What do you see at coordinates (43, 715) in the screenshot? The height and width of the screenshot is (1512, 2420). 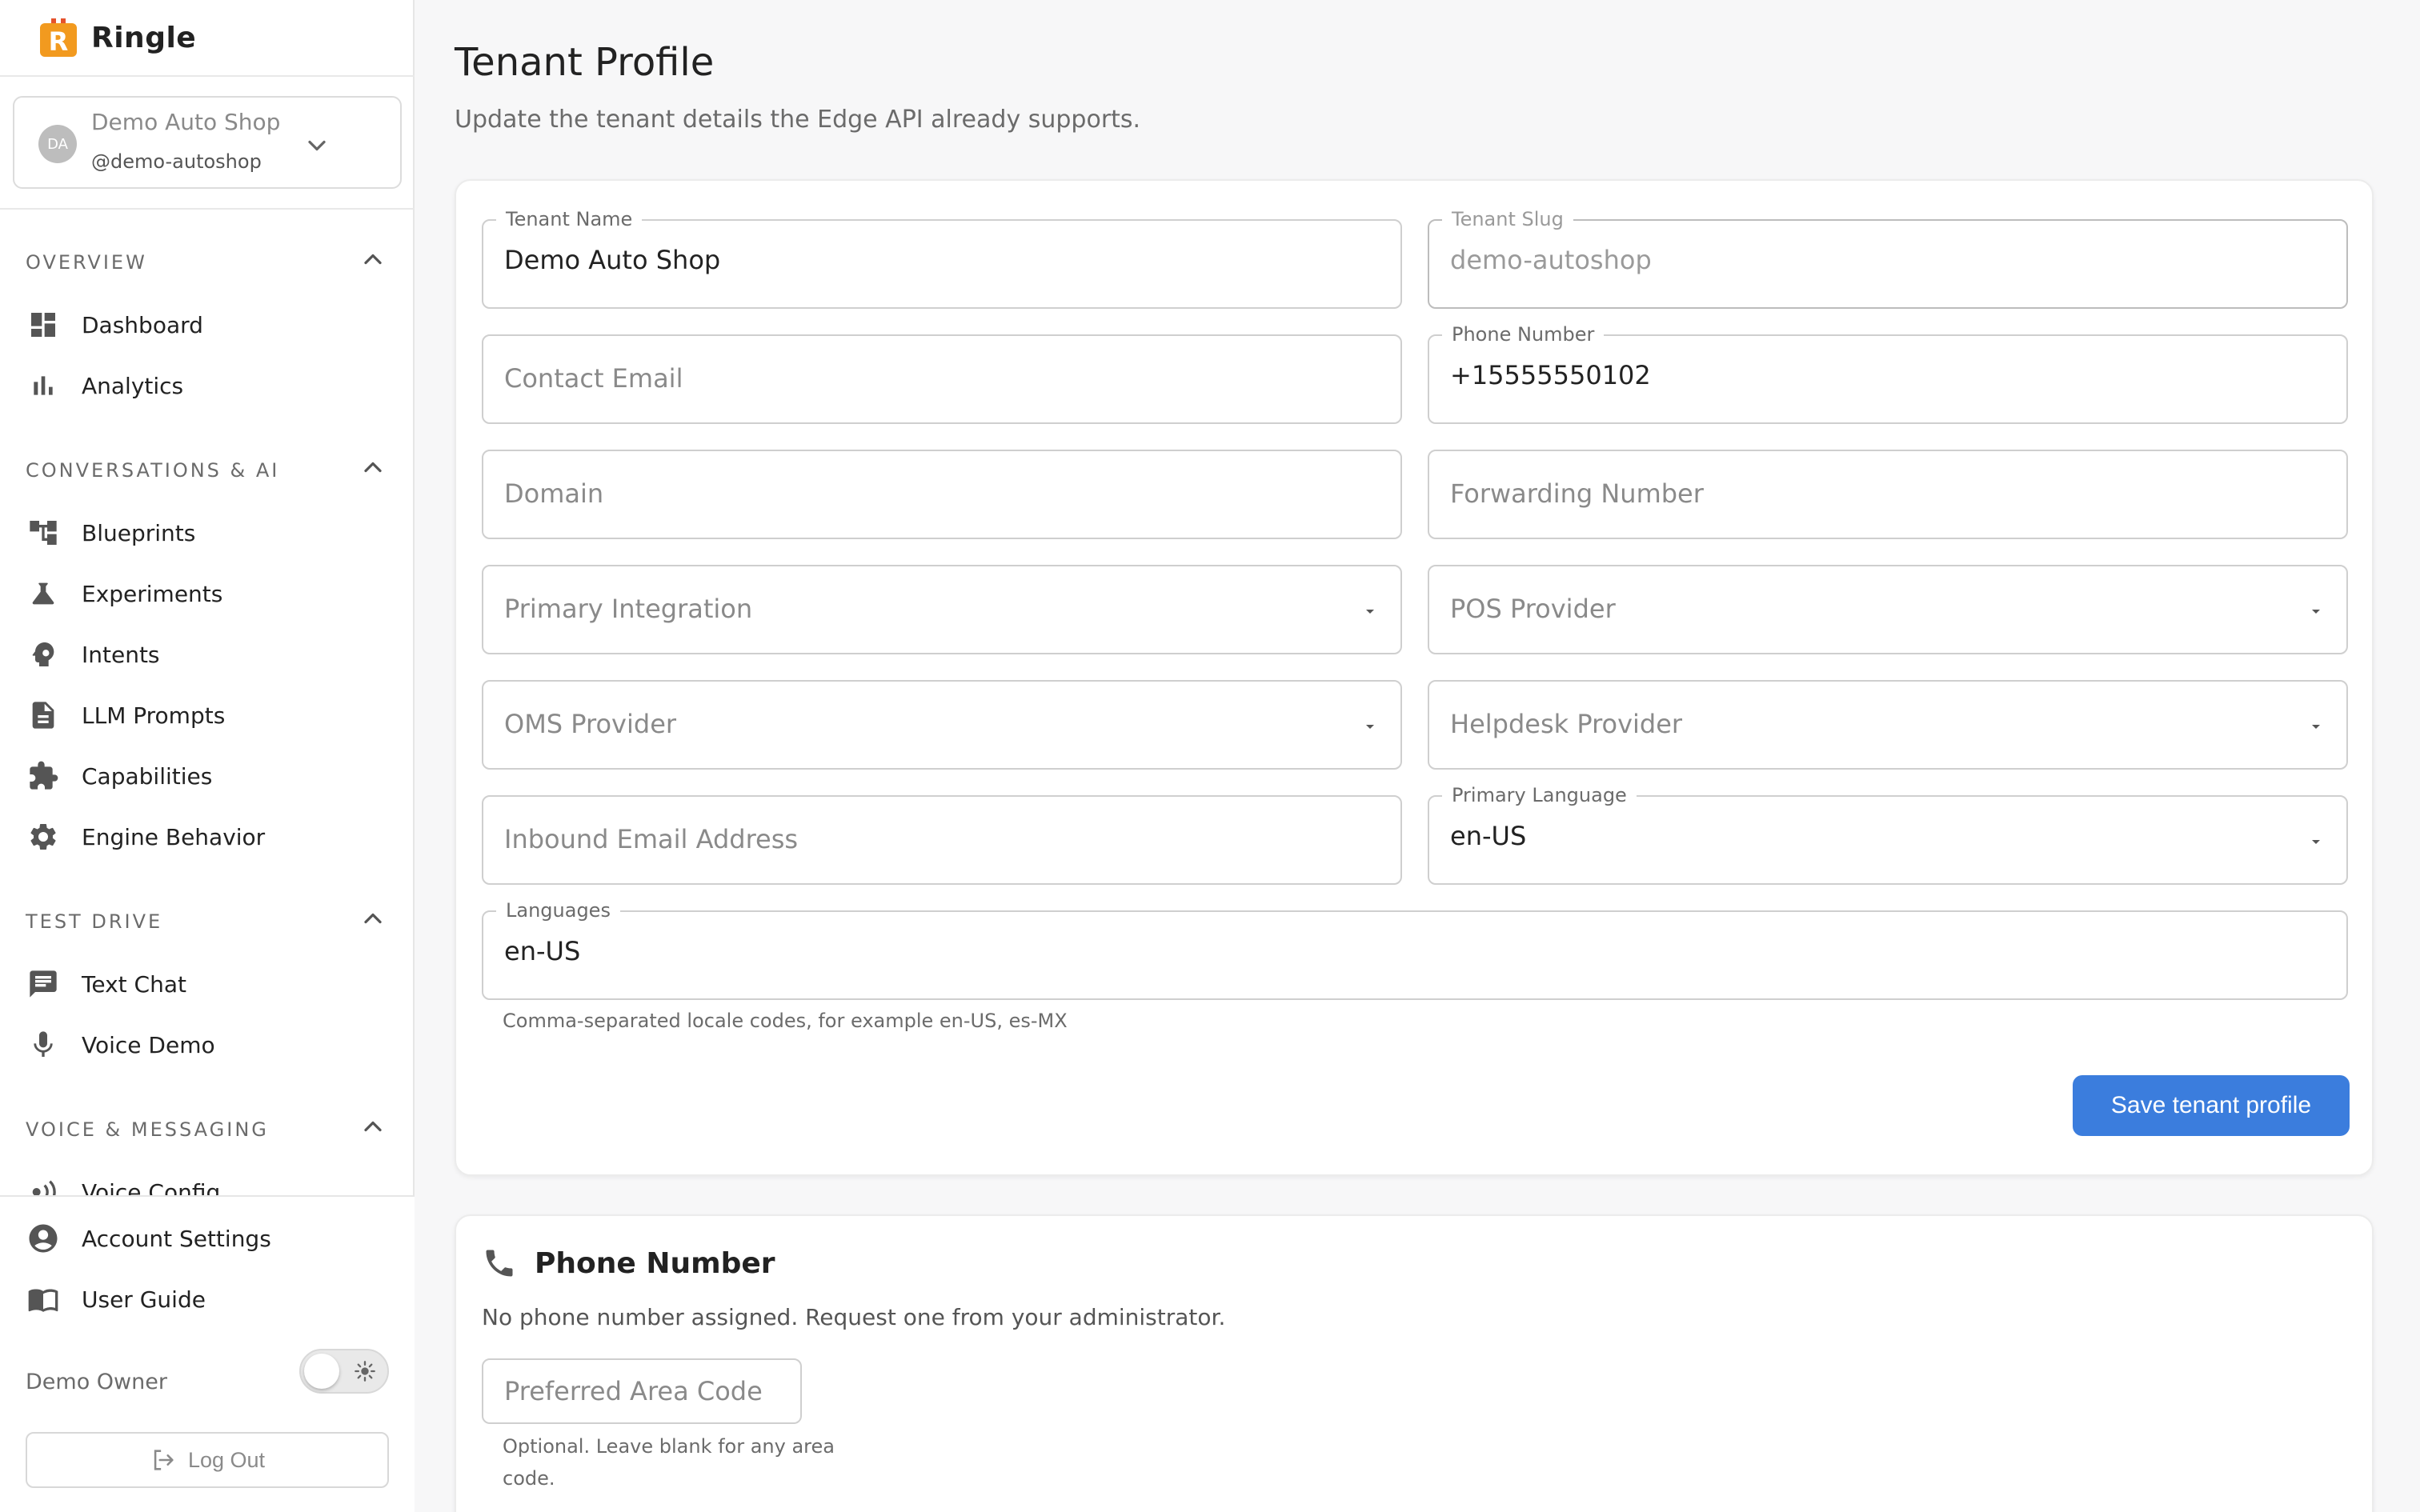 I see `document-icon` at bounding box center [43, 715].